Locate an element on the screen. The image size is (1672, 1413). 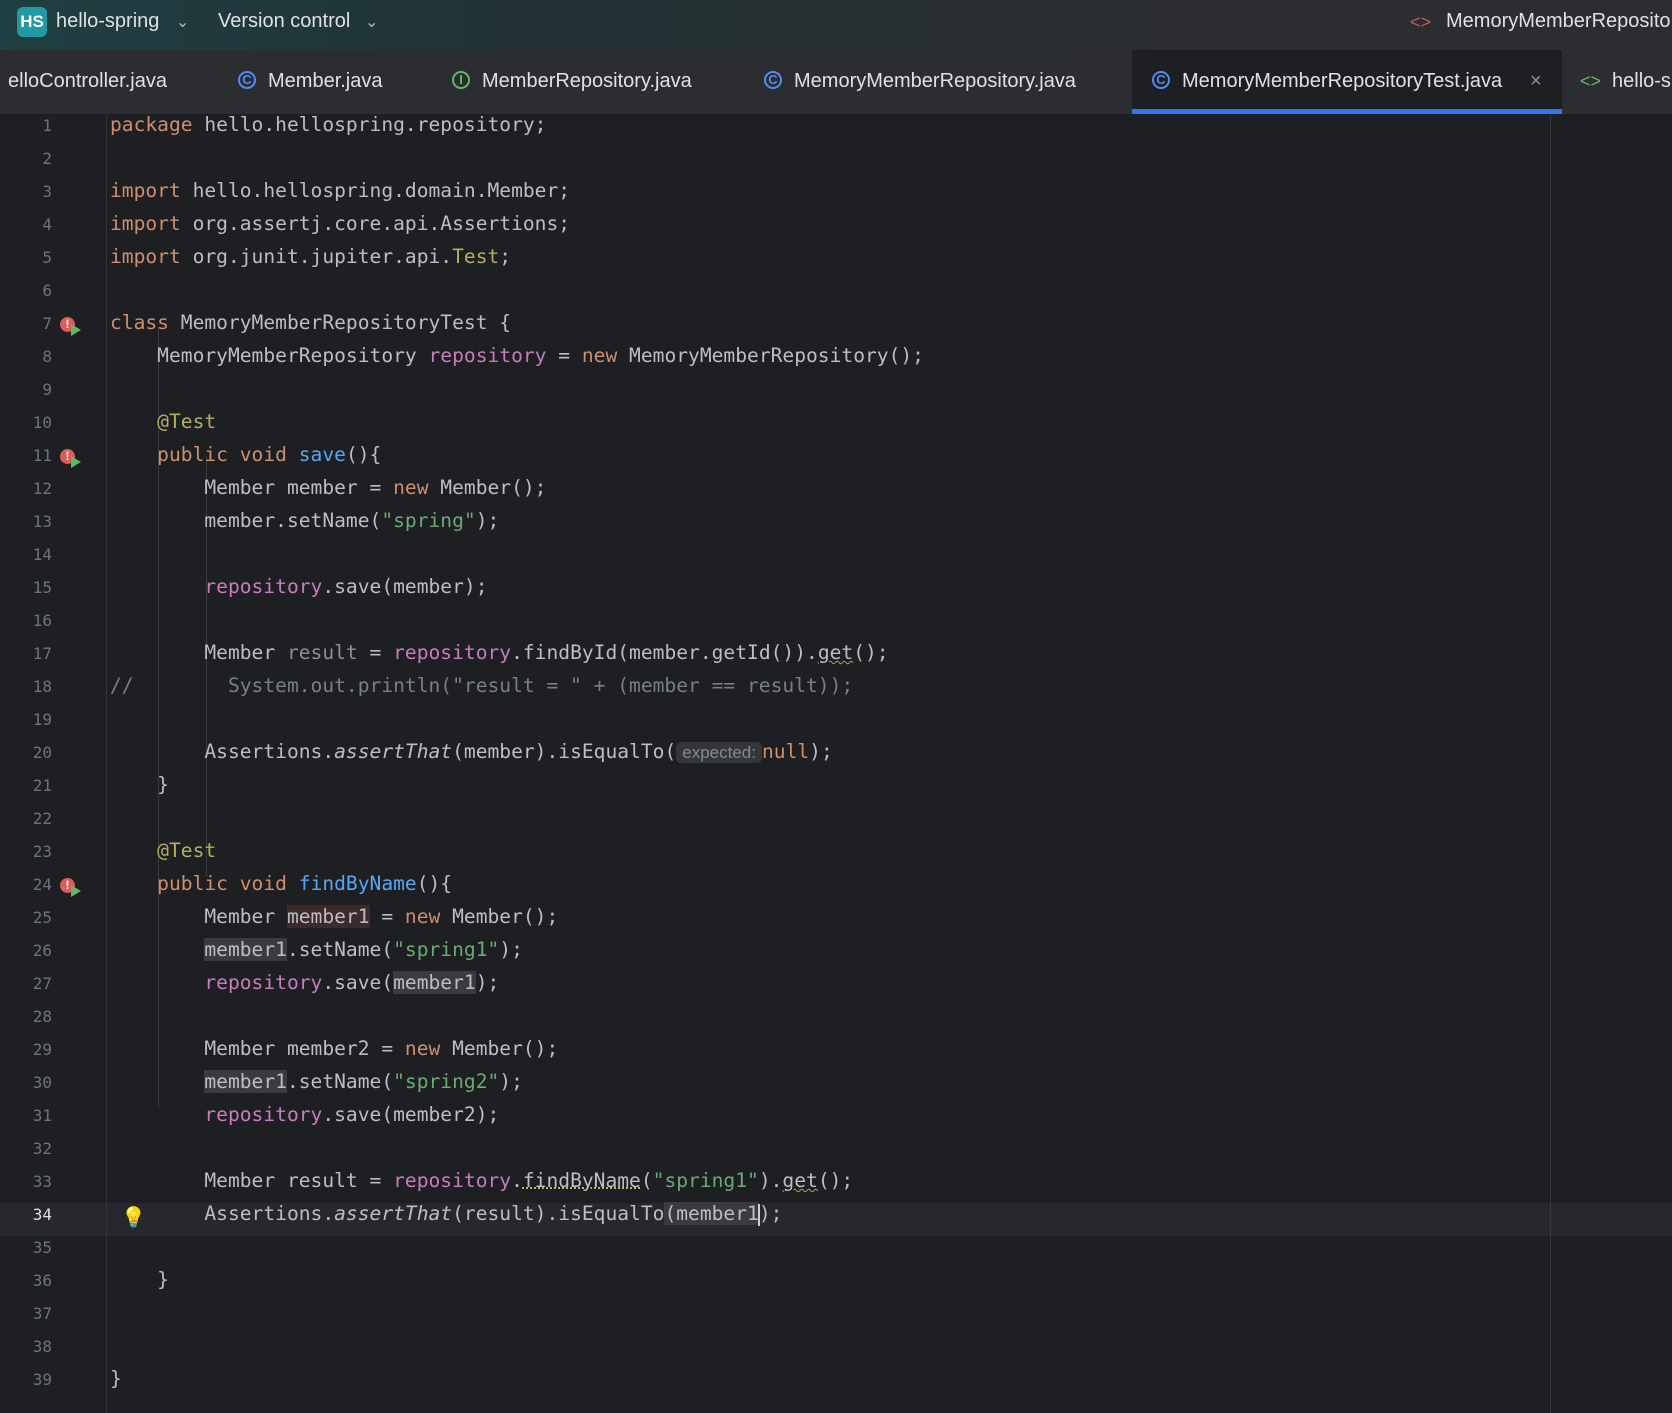
line-number: 23 is located at coordinates (26, 851).